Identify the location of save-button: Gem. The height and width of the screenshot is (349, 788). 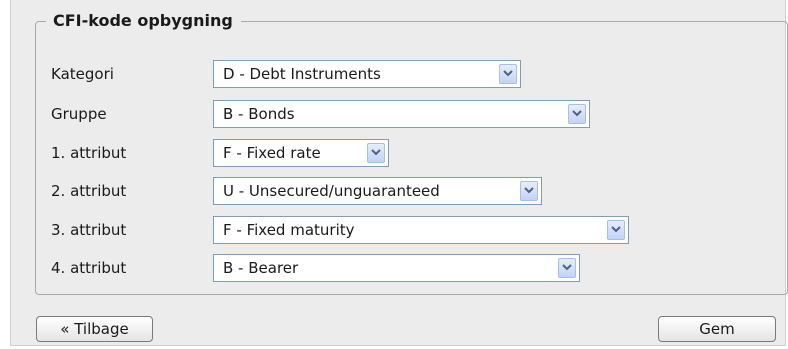
(717, 329).